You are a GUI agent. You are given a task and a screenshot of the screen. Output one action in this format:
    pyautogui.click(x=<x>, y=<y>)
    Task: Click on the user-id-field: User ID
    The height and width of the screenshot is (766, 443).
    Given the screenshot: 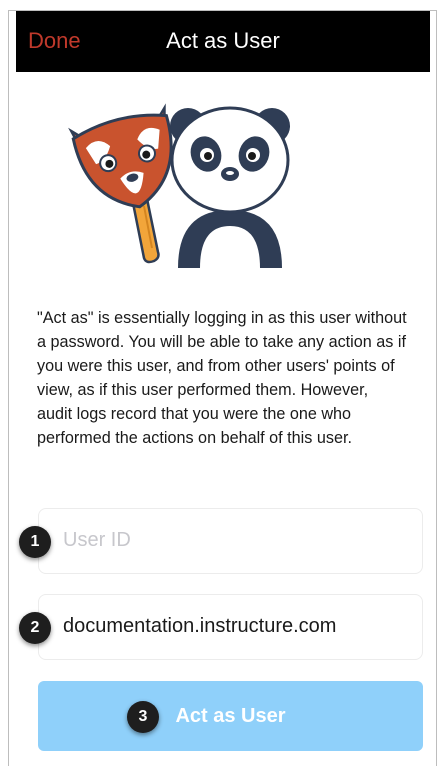 What is the action you would take?
    pyautogui.click(x=230, y=541)
    